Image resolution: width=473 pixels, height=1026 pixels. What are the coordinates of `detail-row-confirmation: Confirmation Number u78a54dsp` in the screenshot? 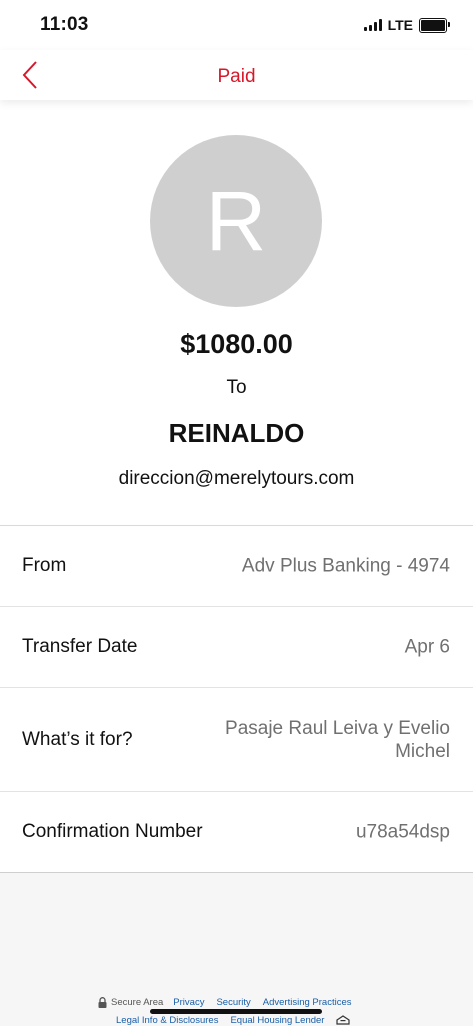 It's located at (236, 832).